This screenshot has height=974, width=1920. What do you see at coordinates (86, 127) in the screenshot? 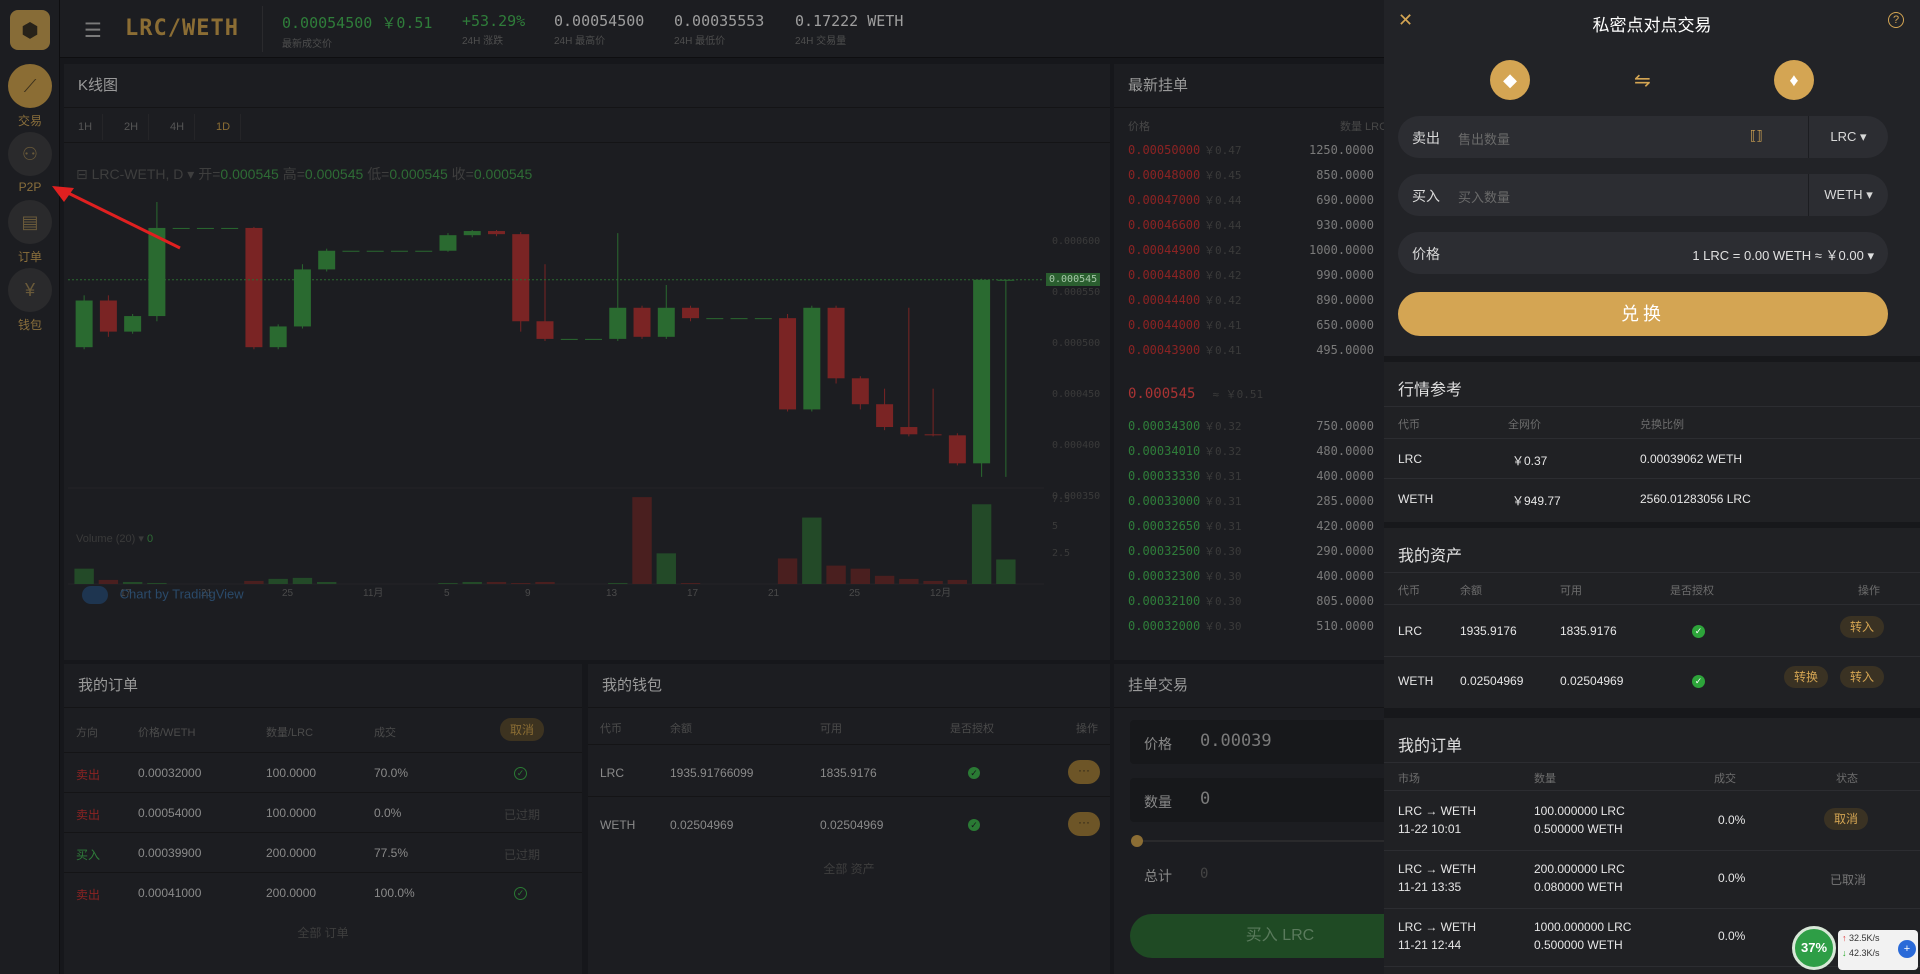
I see `tf-1h: 1H` at bounding box center [86, 127].